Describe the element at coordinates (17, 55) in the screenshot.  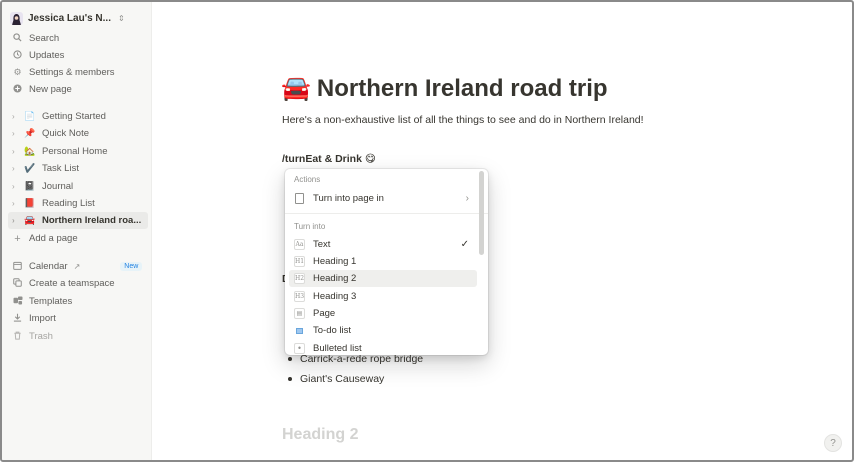
I see `clock-icon` at that location.